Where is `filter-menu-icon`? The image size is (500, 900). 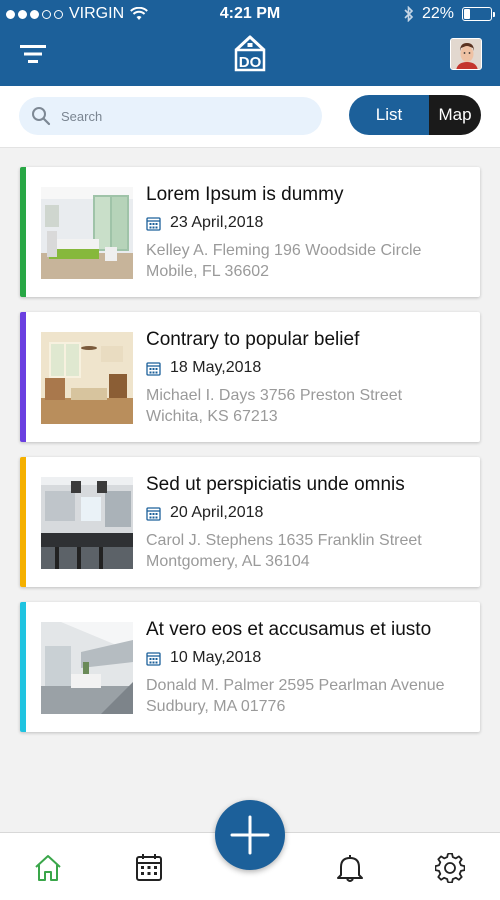 filter-menu-icon is located at coordinates (33, 54).